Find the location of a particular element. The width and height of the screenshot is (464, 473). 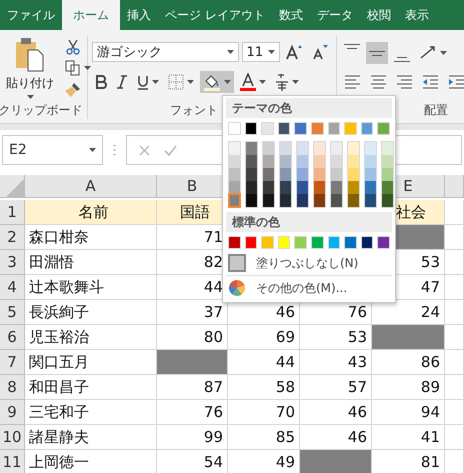

paste-button: 貼り付け is located at coordinates (30, 68).